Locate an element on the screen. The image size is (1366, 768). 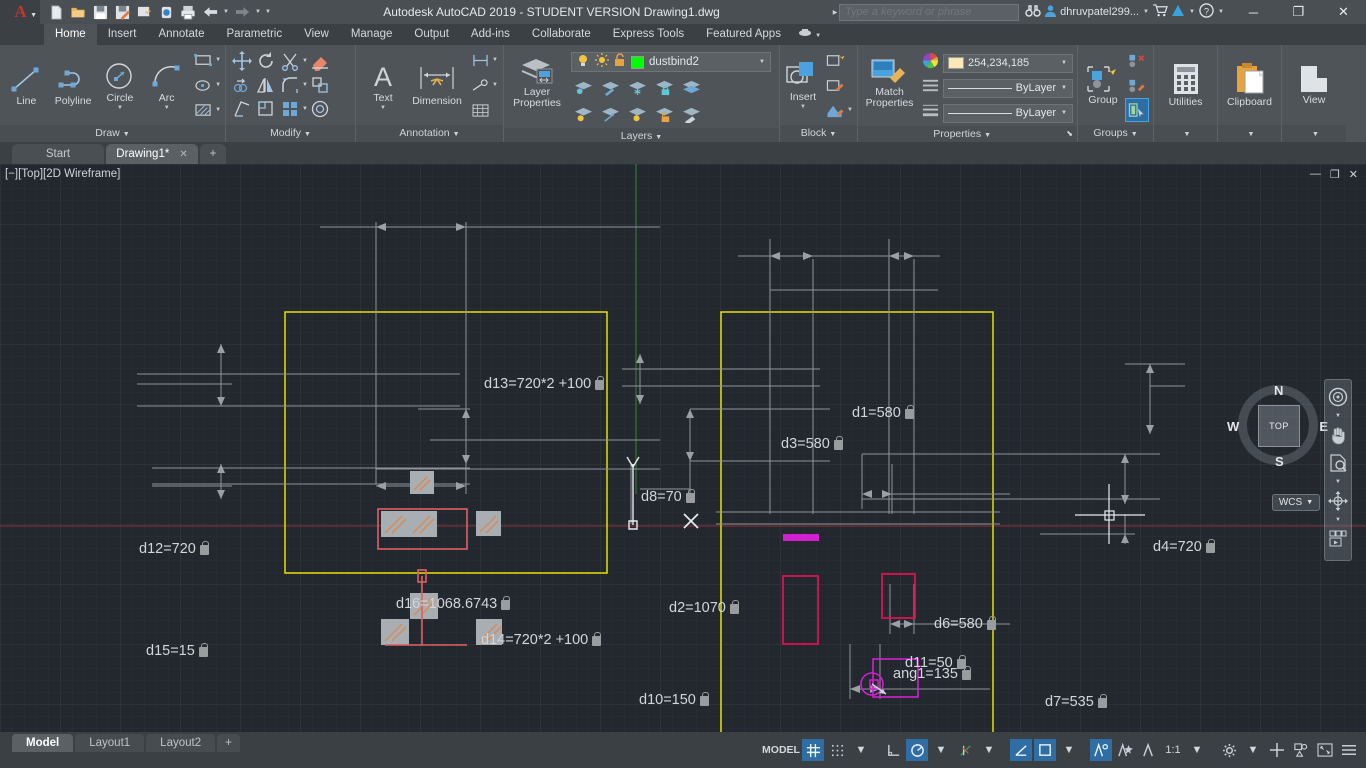
osnap-dropdown-icon: ▼ is located at coordinates (989, 750).